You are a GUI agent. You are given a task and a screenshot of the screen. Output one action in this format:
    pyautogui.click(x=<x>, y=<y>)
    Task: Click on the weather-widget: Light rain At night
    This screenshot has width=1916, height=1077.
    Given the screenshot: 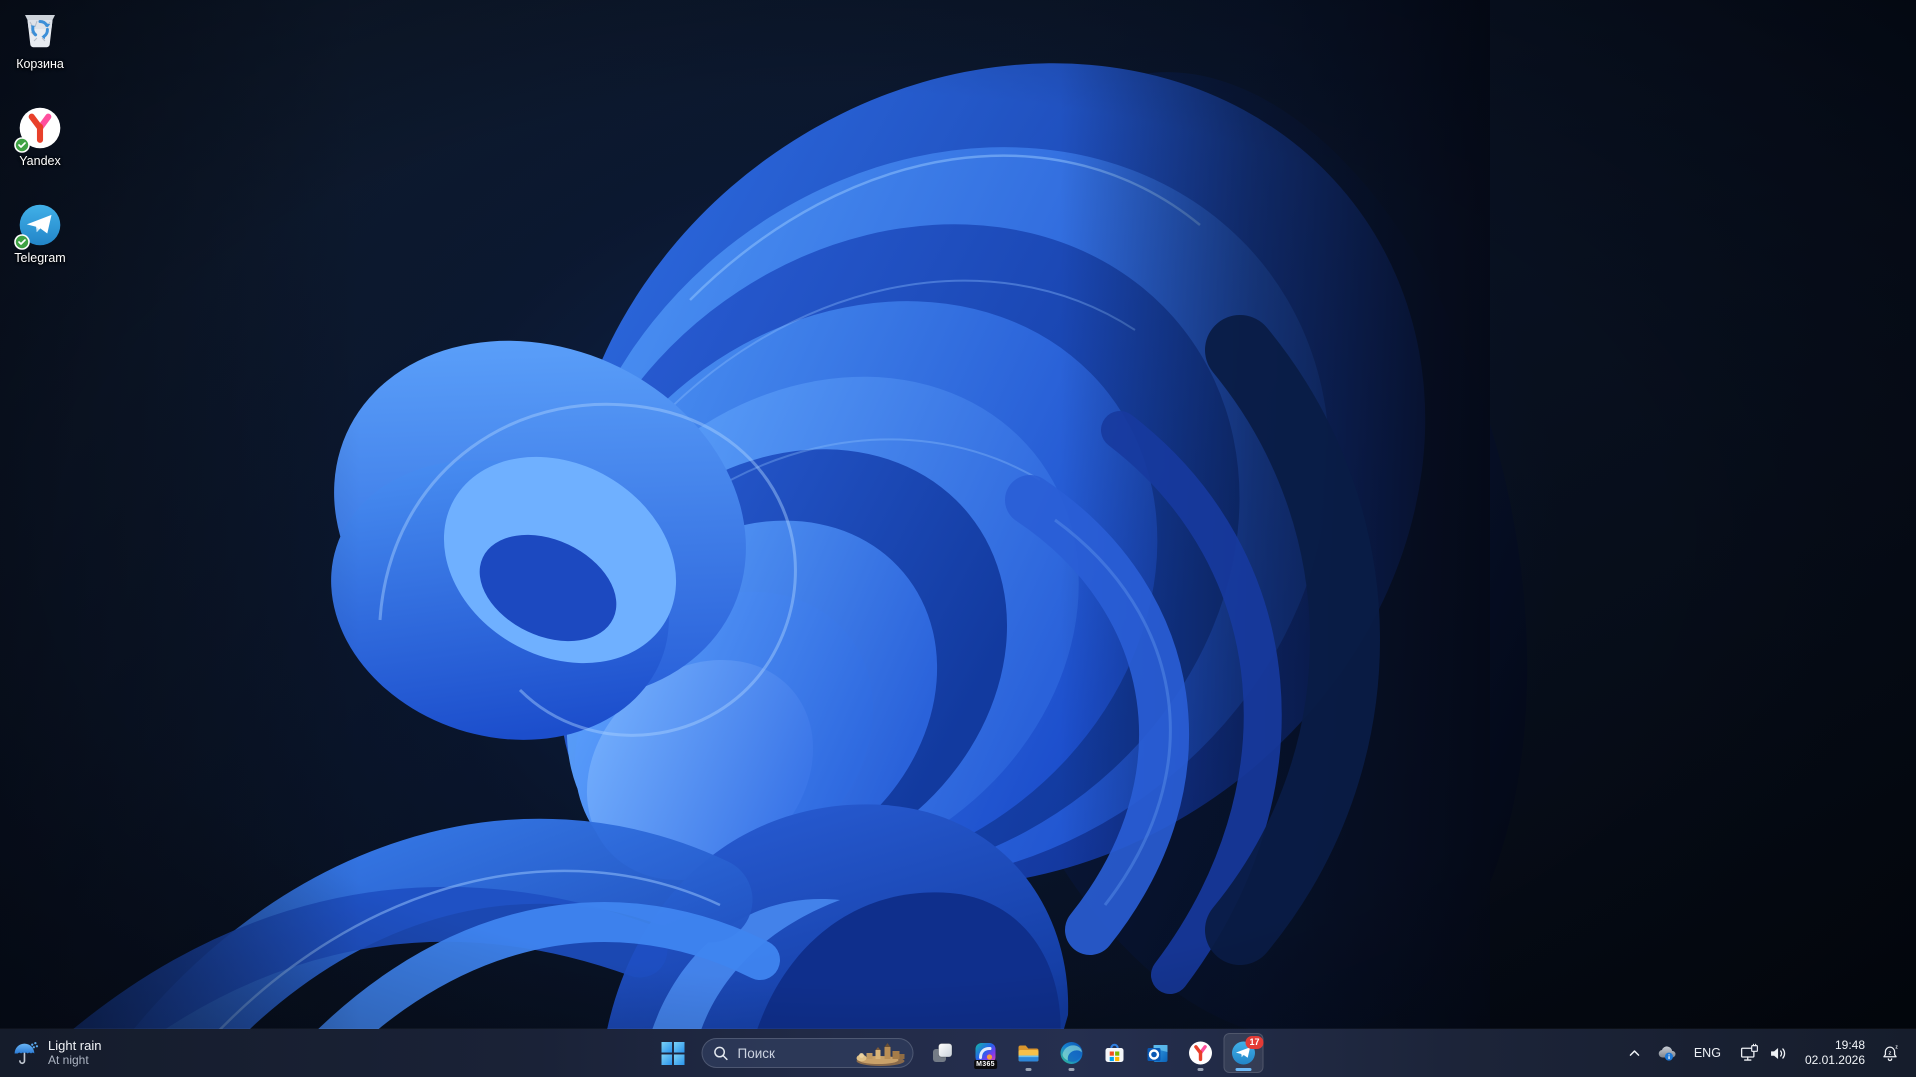 What is the action you would take?
    pyautogui.click(x=58, y=1053)
    